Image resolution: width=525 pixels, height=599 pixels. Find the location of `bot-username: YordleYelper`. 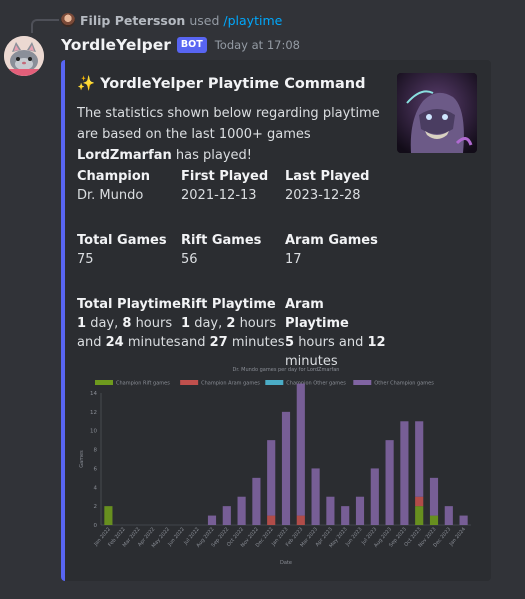

bot-username: YordleYelper is located at coordinates (116, 45).